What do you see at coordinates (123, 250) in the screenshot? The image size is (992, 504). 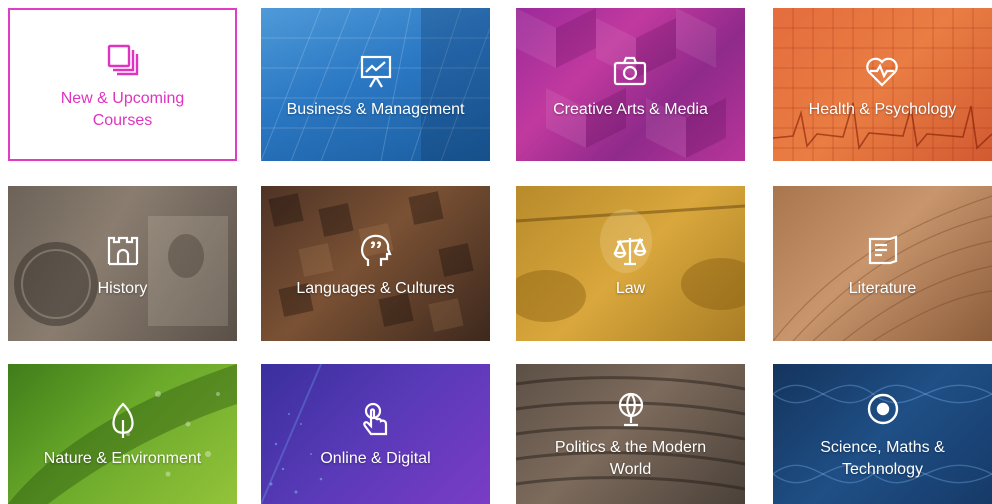 I see `castle-icon` at bounding box center [123, 250].